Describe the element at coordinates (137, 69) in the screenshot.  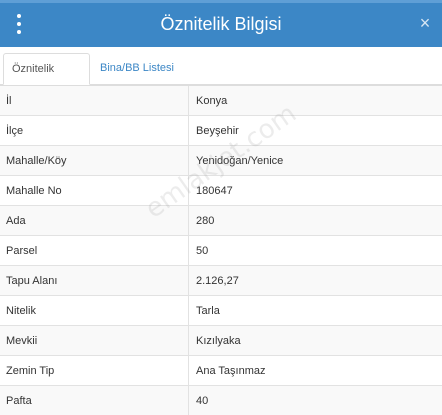
I see `tab-bina-bb-listesi: Bina/BB Listesi` at that location.